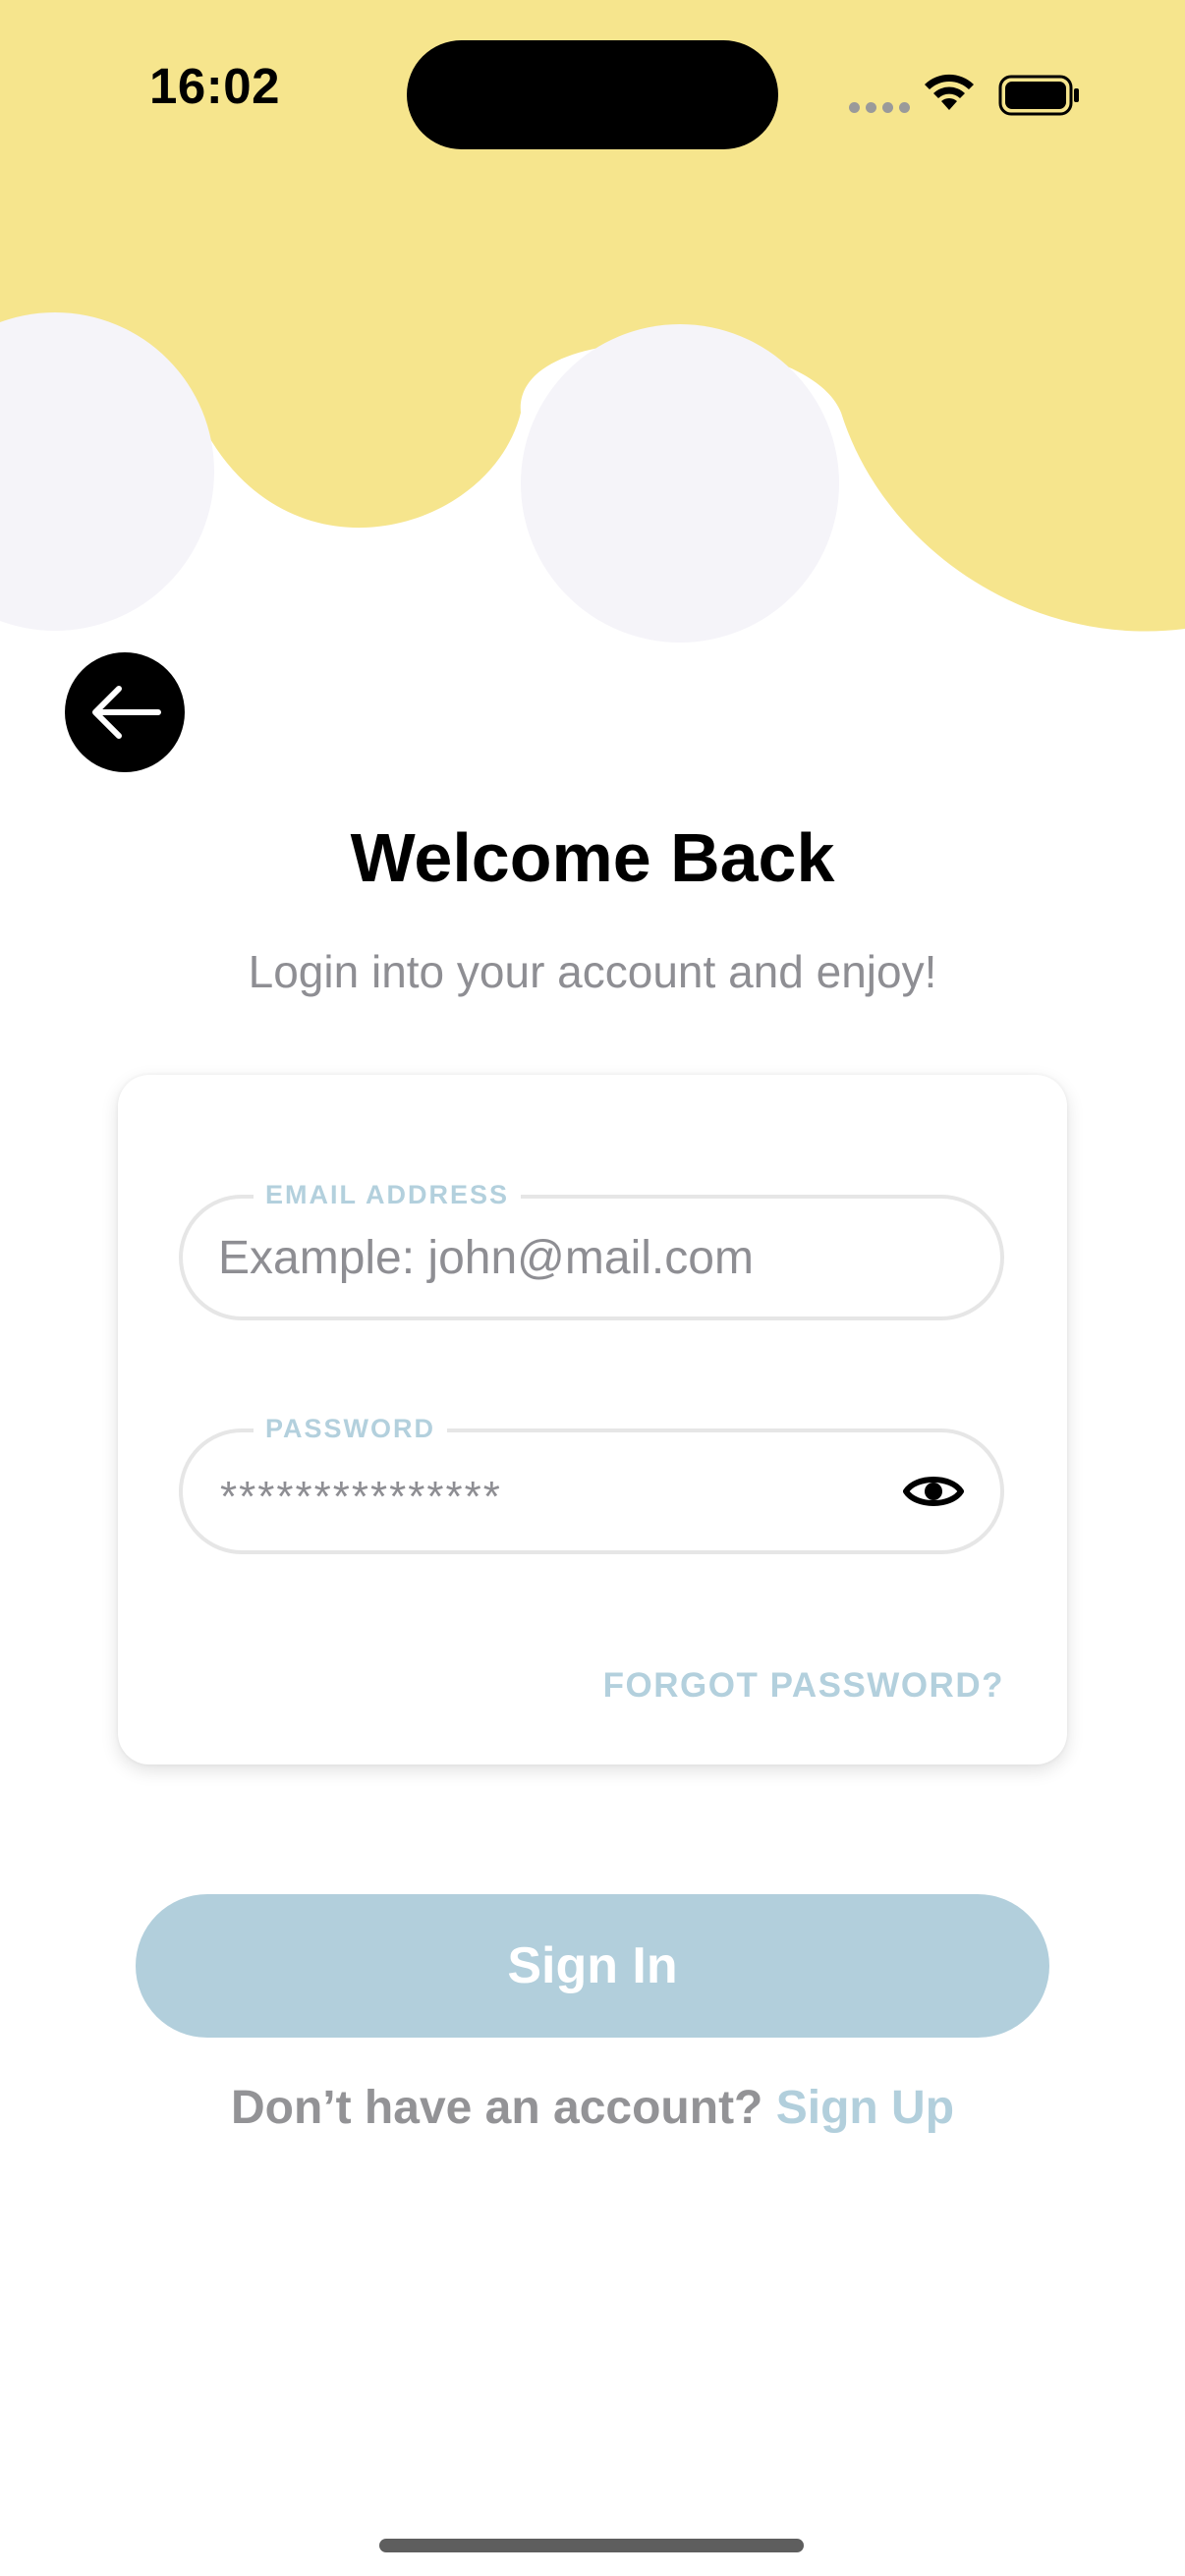 This screenshot has width=1185, height=2576. I want to click on password-label: PASSWORD, so click(351, 1428).